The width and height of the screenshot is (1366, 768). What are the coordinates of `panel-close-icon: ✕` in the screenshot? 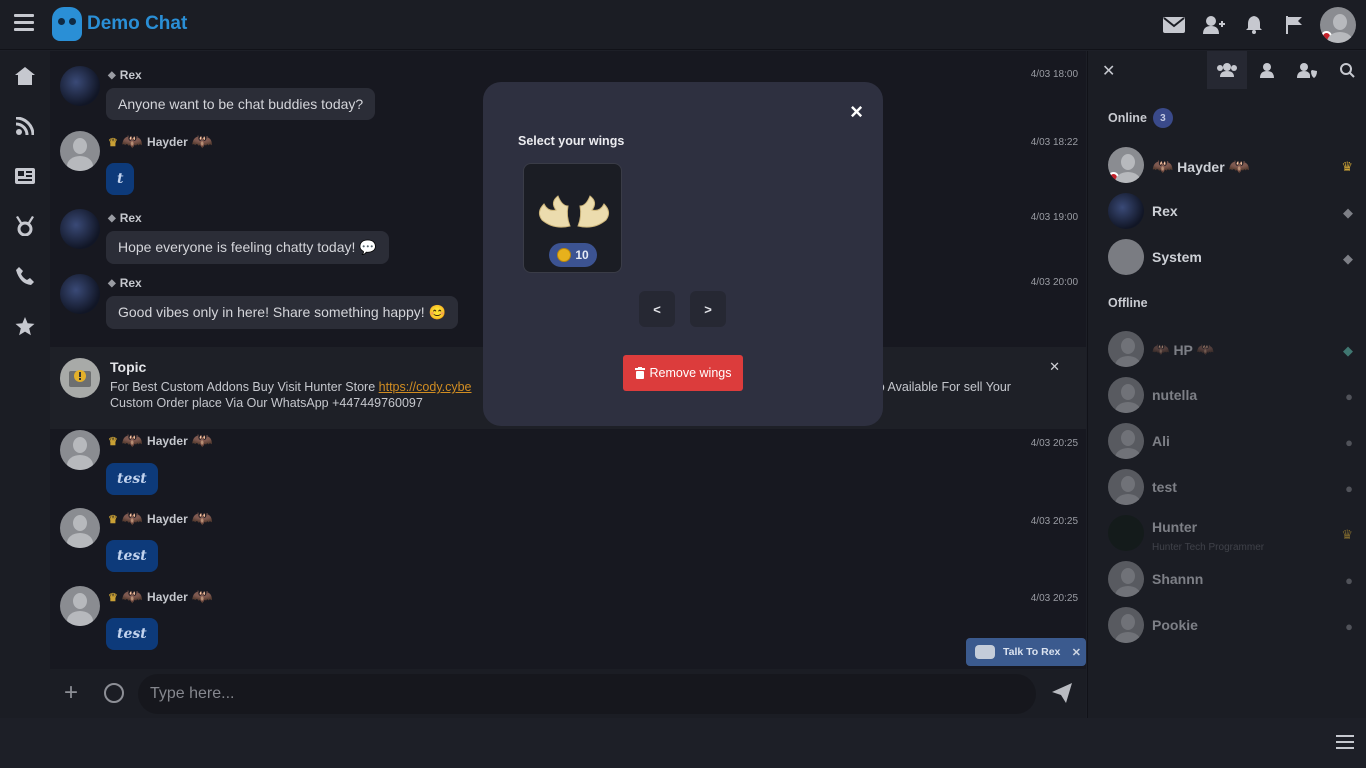 It's located at (1108, 71).